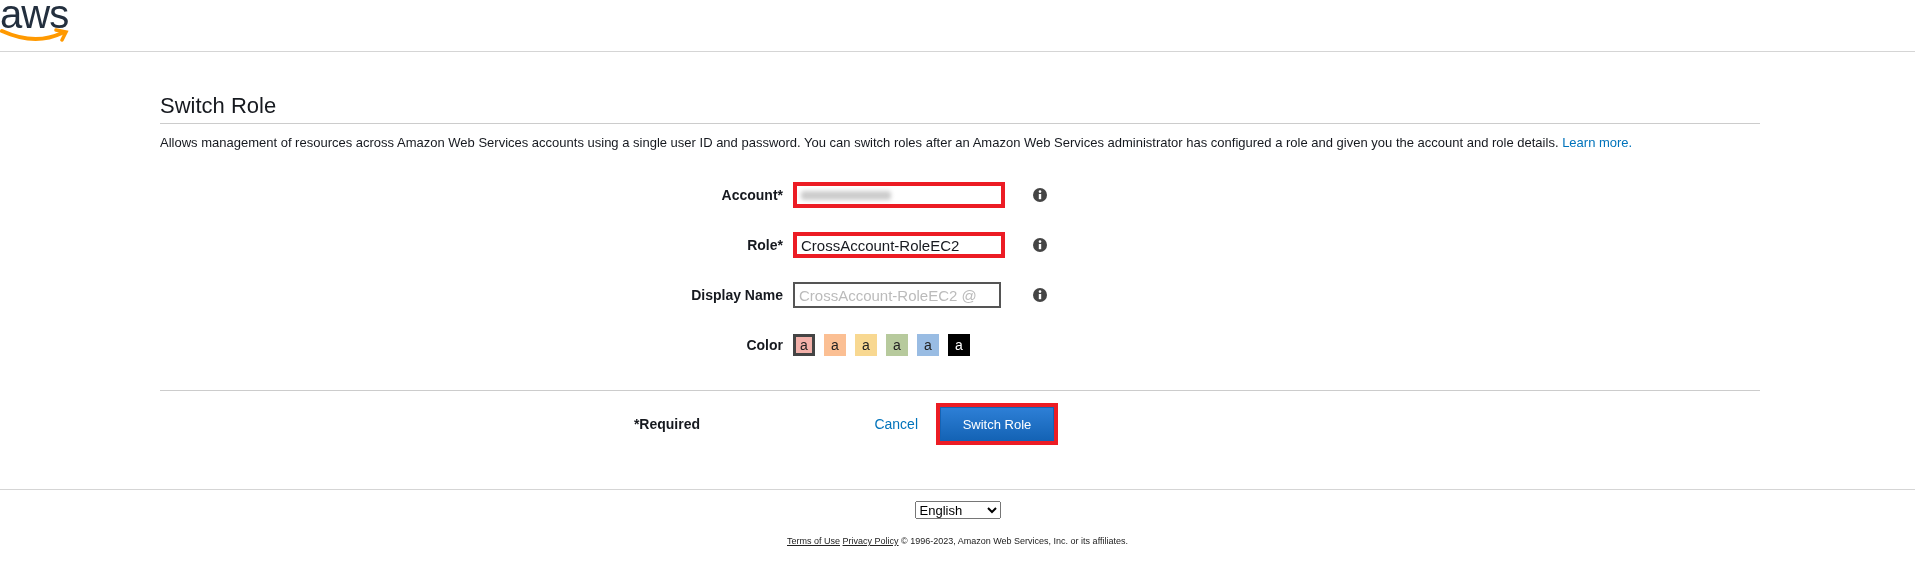 The height and width of the screenshot is (587, 1915). What do you see at coordinates (752, 195) in the screenshot?
I see `field-label: Account*` at bounding box center [752, 195].